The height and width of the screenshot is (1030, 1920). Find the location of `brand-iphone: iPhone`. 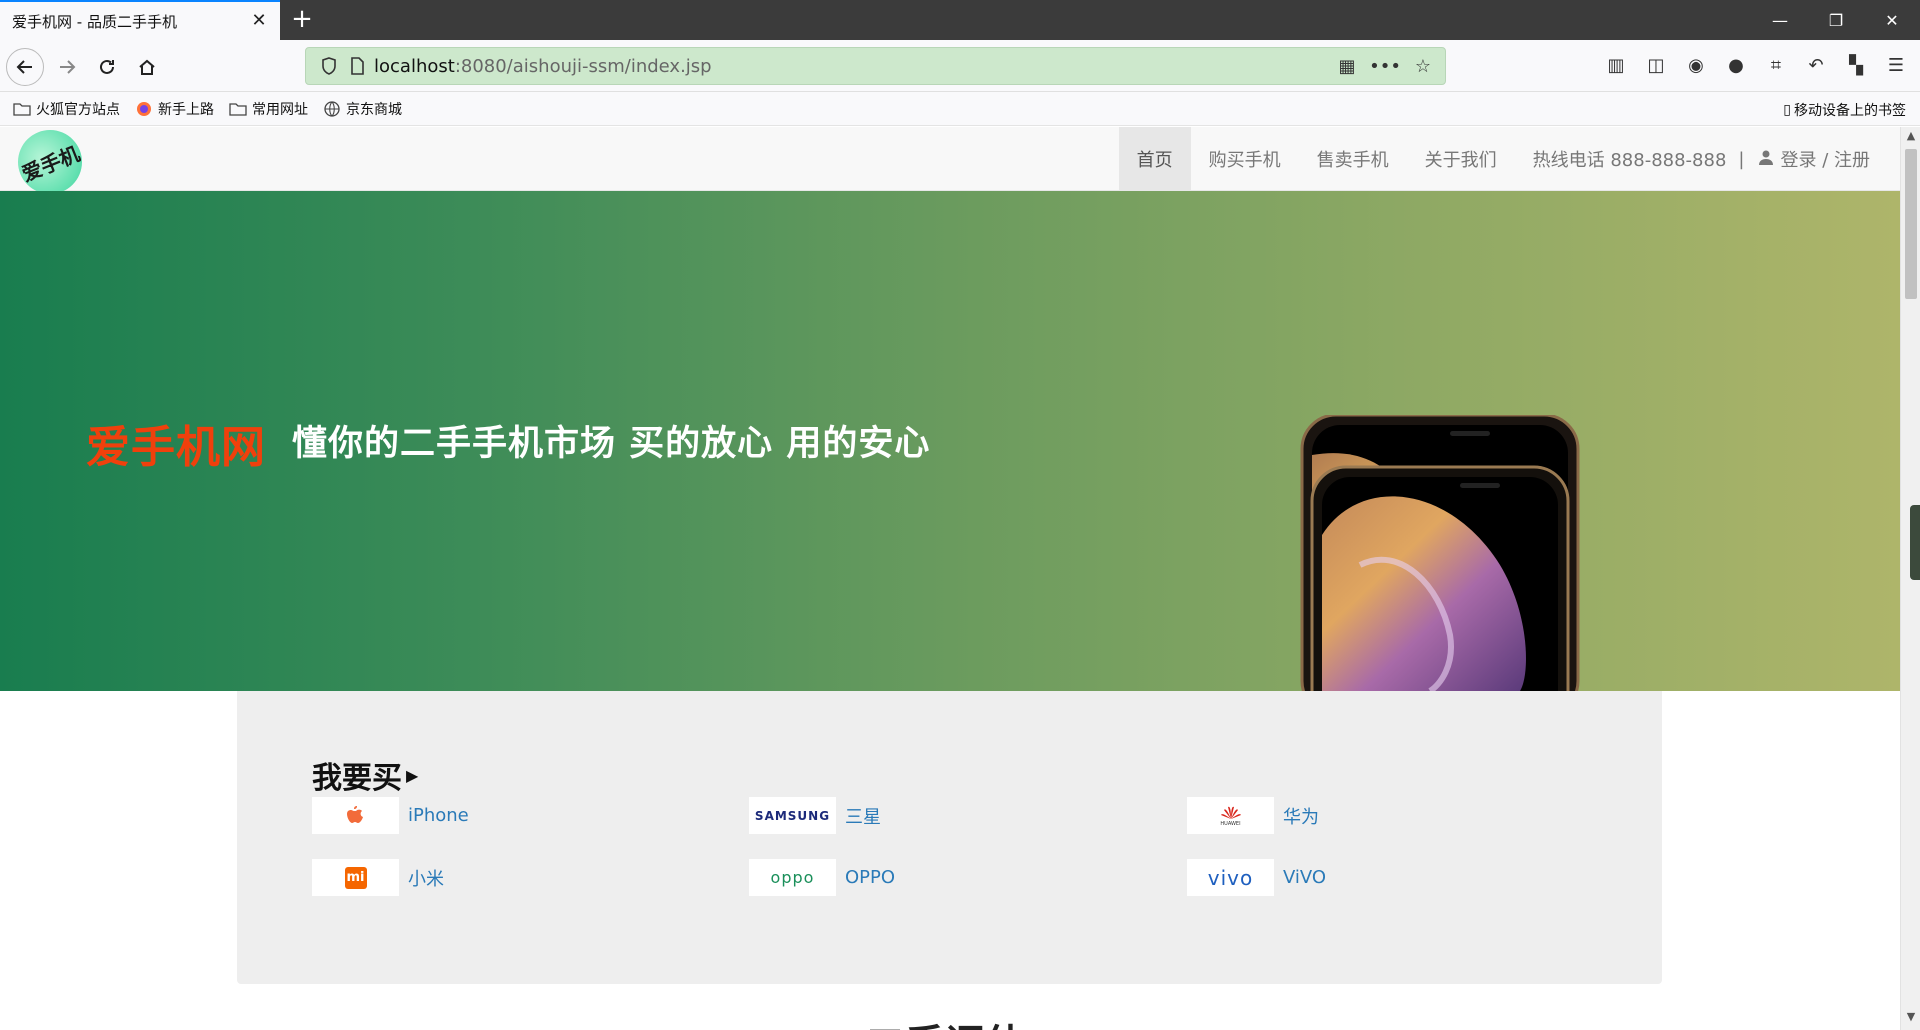

brand-iphone: iPhone is located at coordinates (390, 815).